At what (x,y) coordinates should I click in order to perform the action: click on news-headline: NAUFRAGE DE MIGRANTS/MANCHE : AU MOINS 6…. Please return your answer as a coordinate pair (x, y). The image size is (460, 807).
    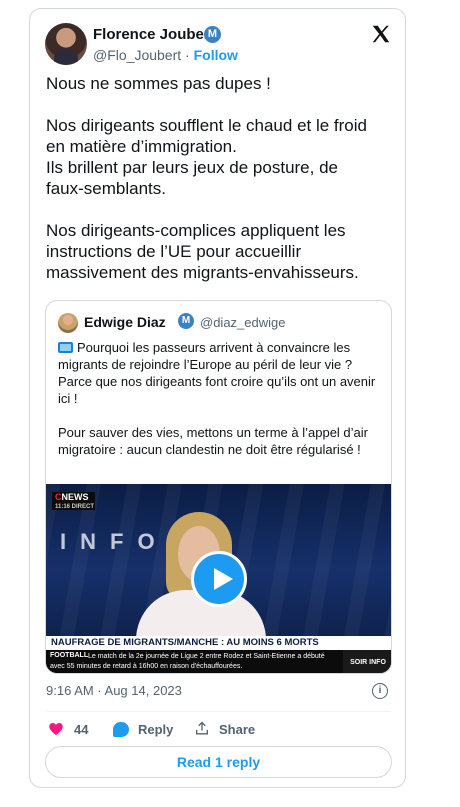
    Looking at the image, I should click on (218, 643).